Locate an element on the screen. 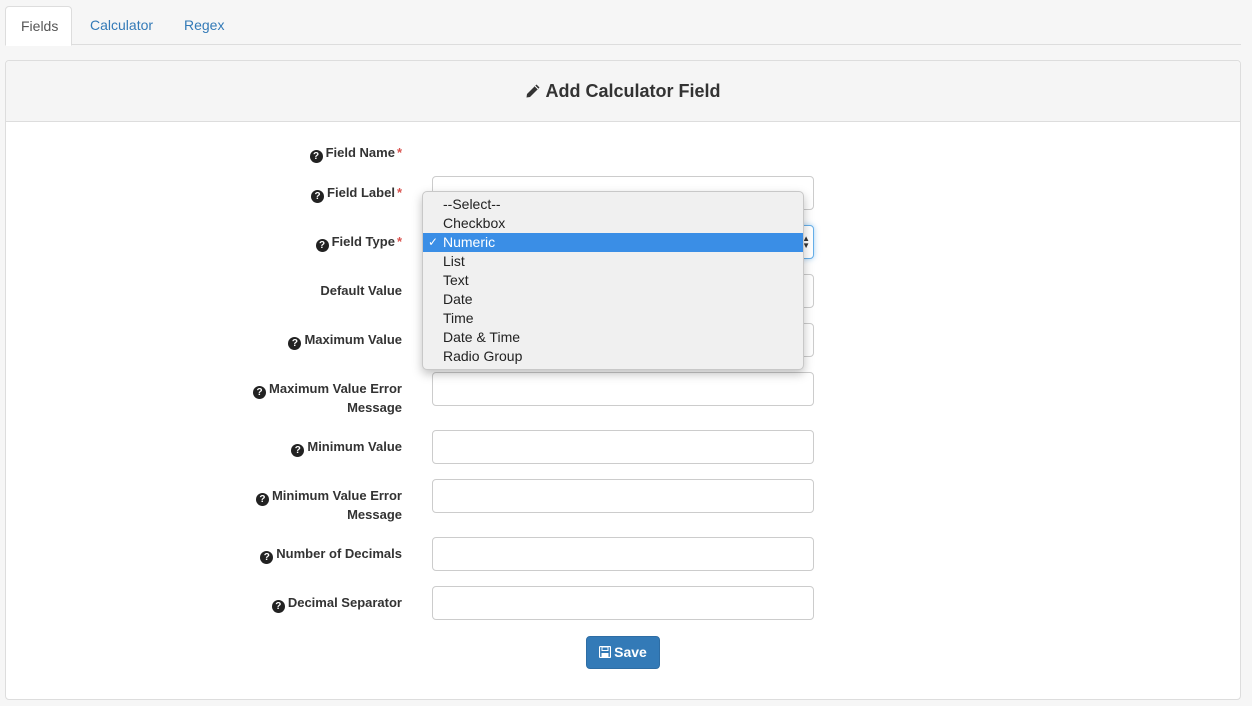 The image size is (1252, 706). maximum-value-label-text: Maximum Value is located at coordinates (353, 339).